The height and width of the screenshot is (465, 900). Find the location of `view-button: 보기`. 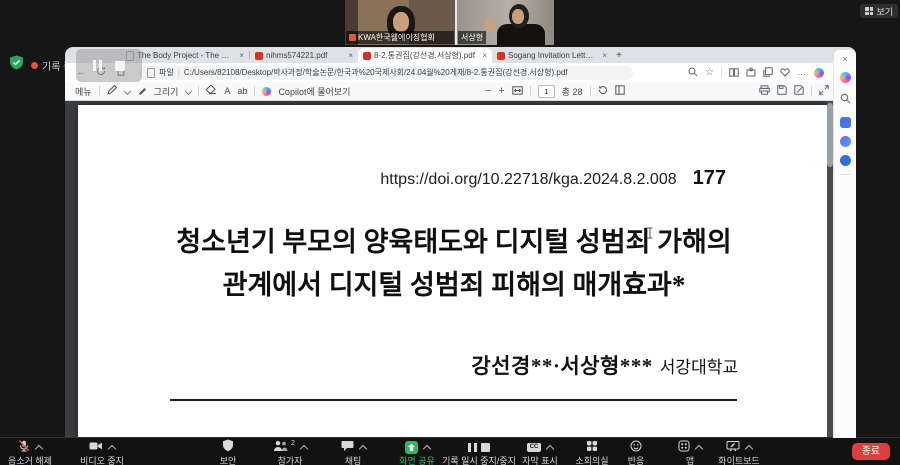

view-button: 보기 is located at coordinates (879, 11).